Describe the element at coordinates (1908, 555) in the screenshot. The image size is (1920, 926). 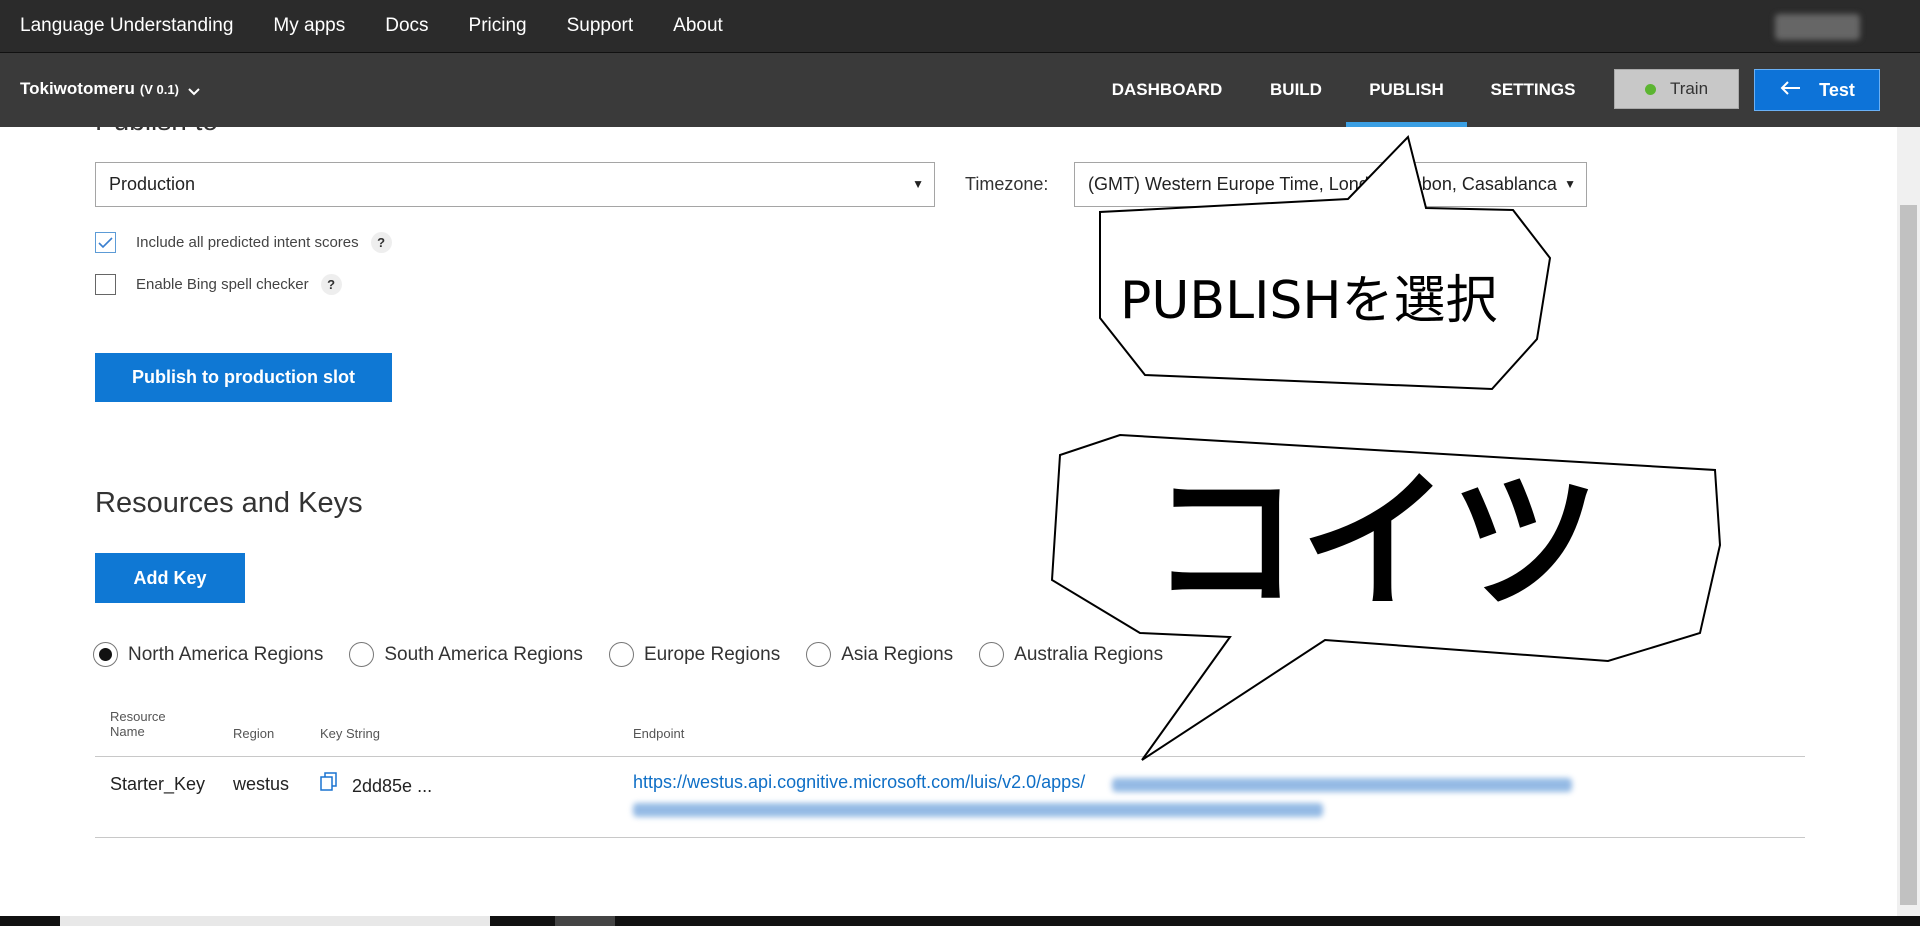
I see `scrollbar-thumb` at that location.